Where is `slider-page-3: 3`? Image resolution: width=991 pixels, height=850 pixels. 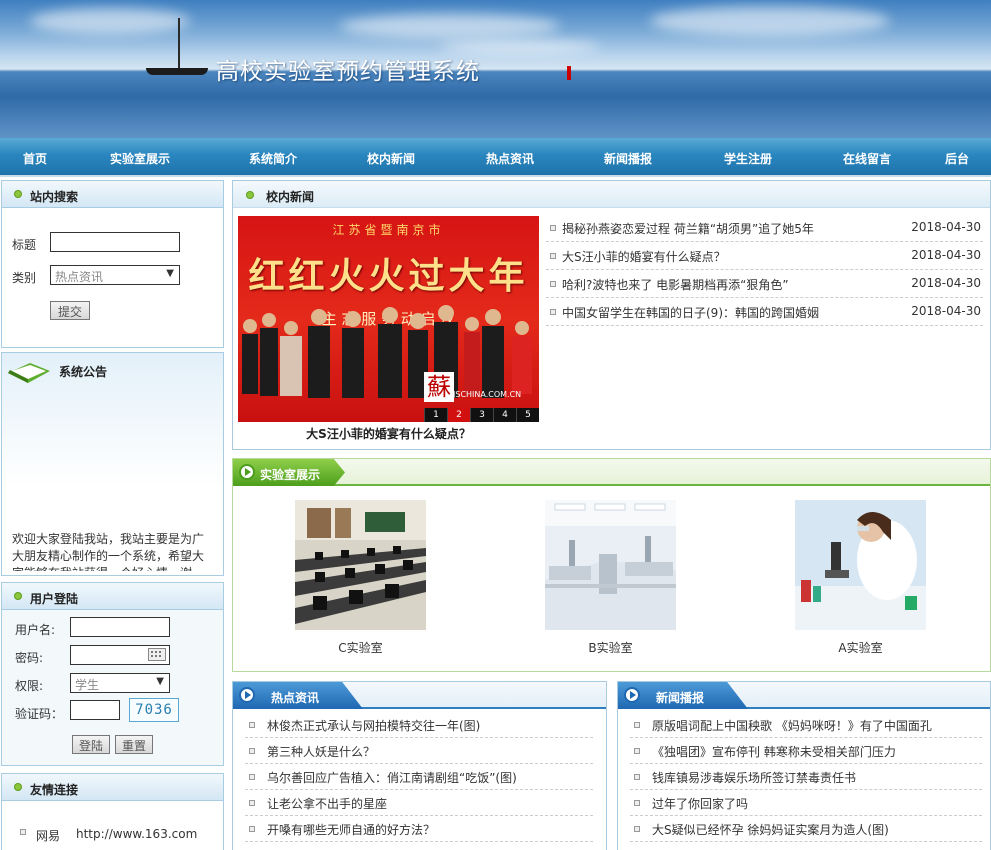
slider-page-3: 3 is located at coordinates (481, 415).